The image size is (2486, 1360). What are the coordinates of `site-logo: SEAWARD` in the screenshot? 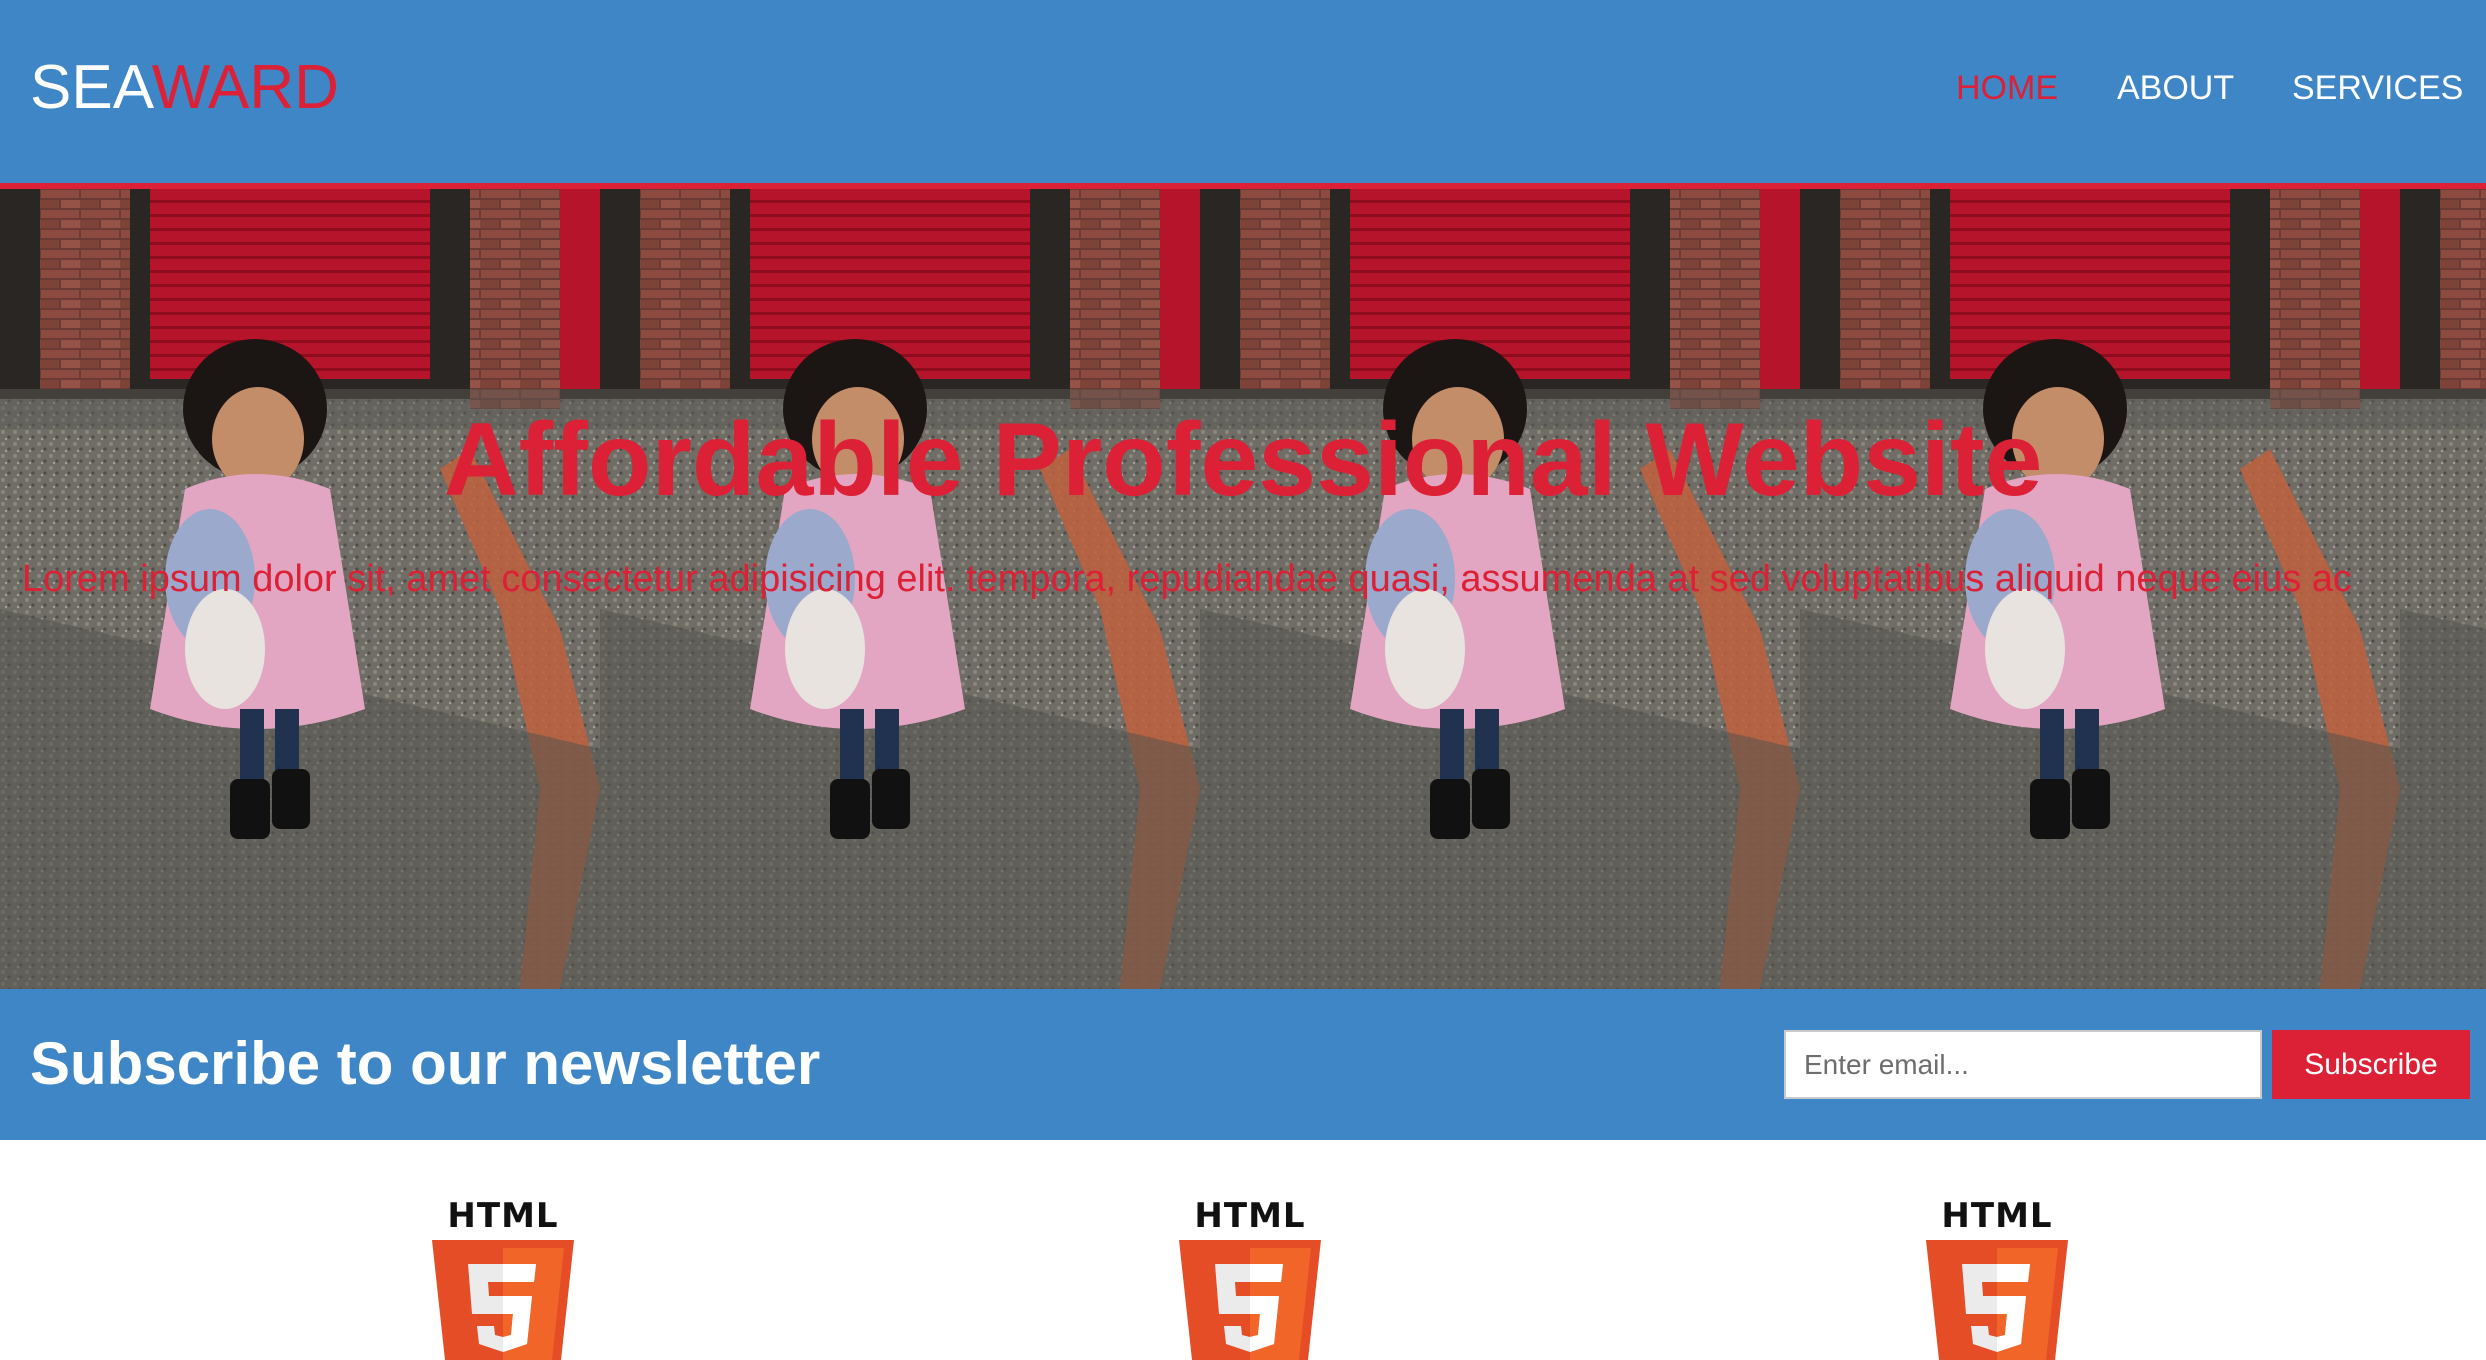 It's located at (184, 88).